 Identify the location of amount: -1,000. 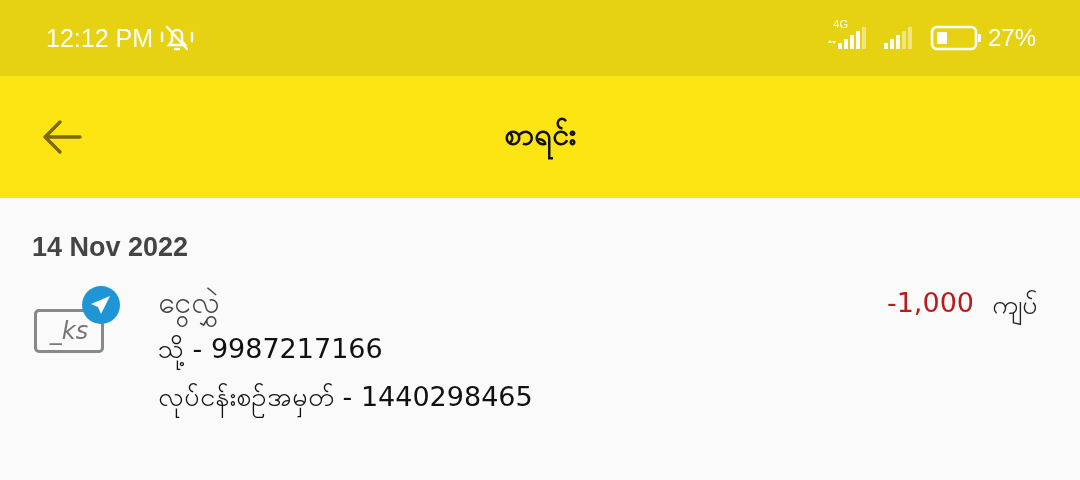
(930, 303).